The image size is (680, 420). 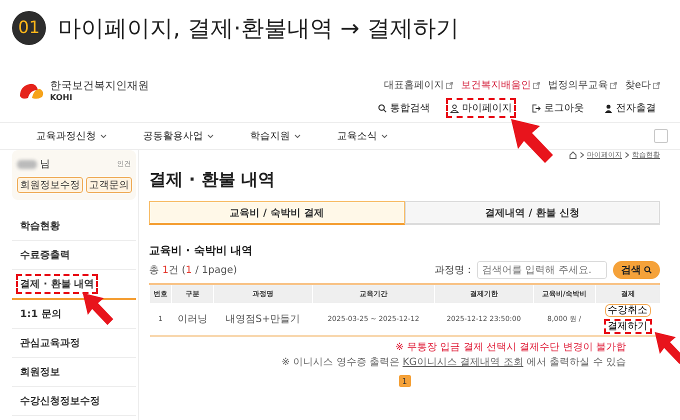 What do you see at coordinates (193, 270) in the screenshot?
I see `result-count: 총 1건 (1 / 1page)` at bounding box center [193, 270].